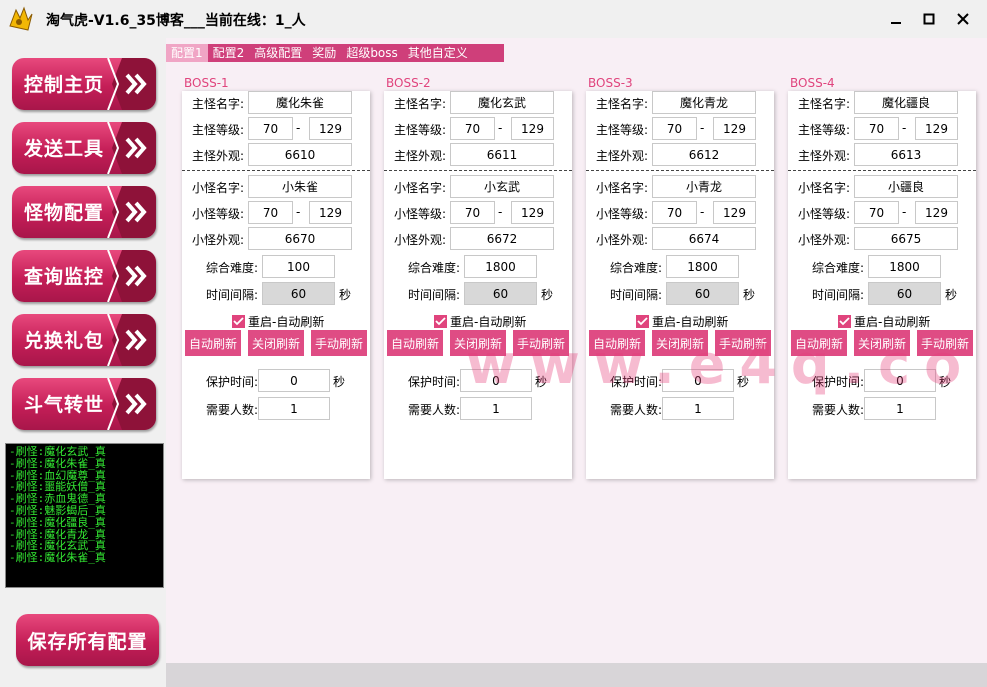 The image size is (987, 687). What do you see at coordinates (64, 277) in the screenshot?
I see `nav-label: 查询监控` at bounding box center [64, 277].